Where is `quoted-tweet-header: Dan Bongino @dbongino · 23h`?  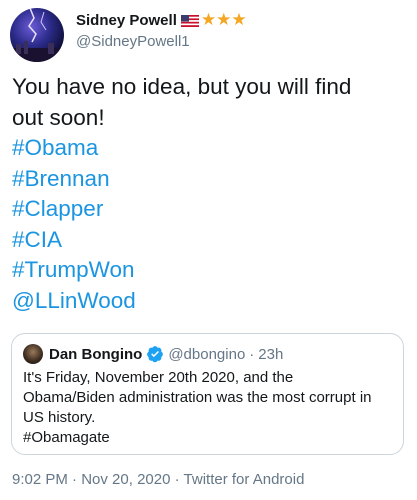
quoted-tweet-header: Dan Bongino @dbongino · 23h is located at coordinates (166, 354).